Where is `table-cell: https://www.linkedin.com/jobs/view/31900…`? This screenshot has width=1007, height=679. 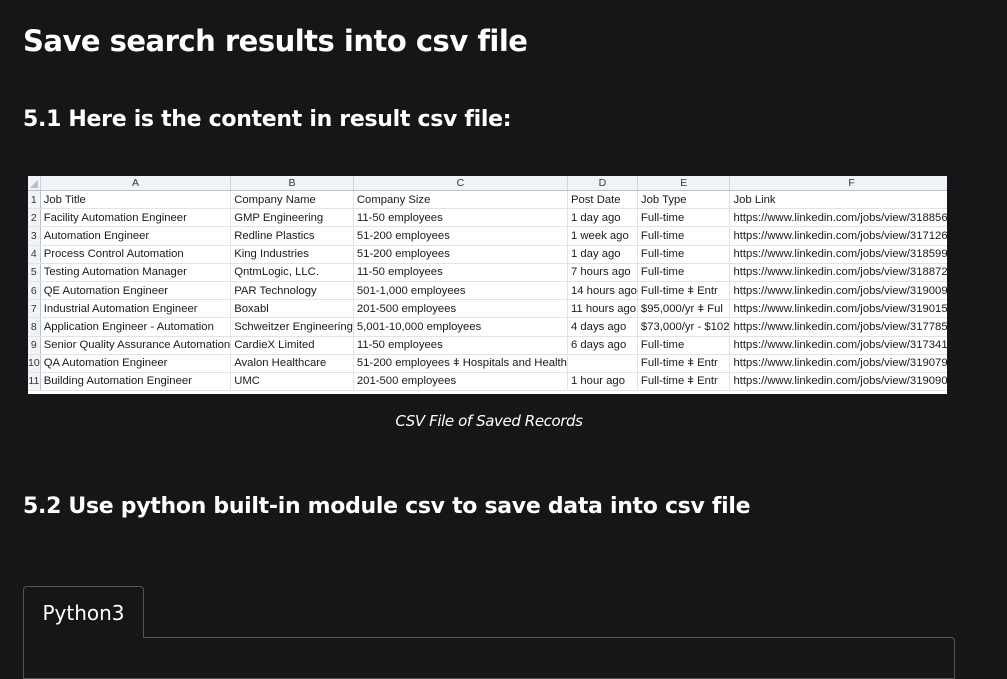 table-cell: https://www.linkedin.com/jobs/view/31900… is located at coordinates (838, 291).